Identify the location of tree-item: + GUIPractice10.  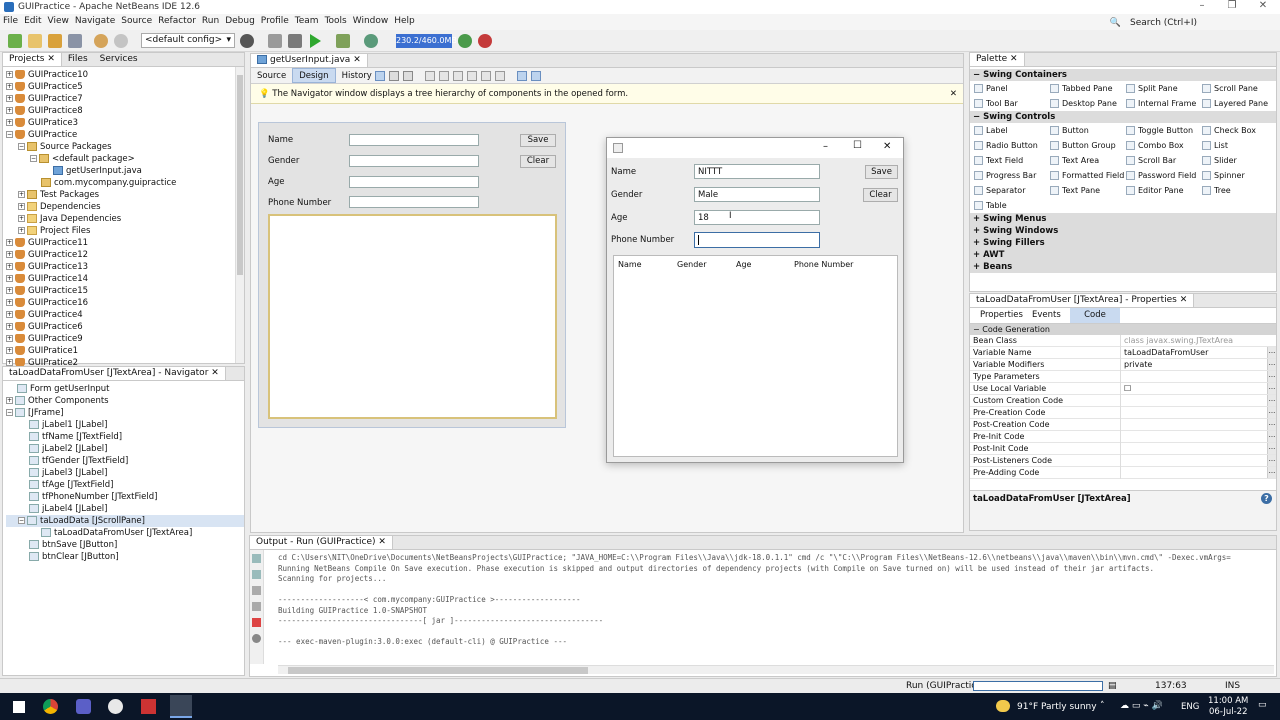
(125, 75).